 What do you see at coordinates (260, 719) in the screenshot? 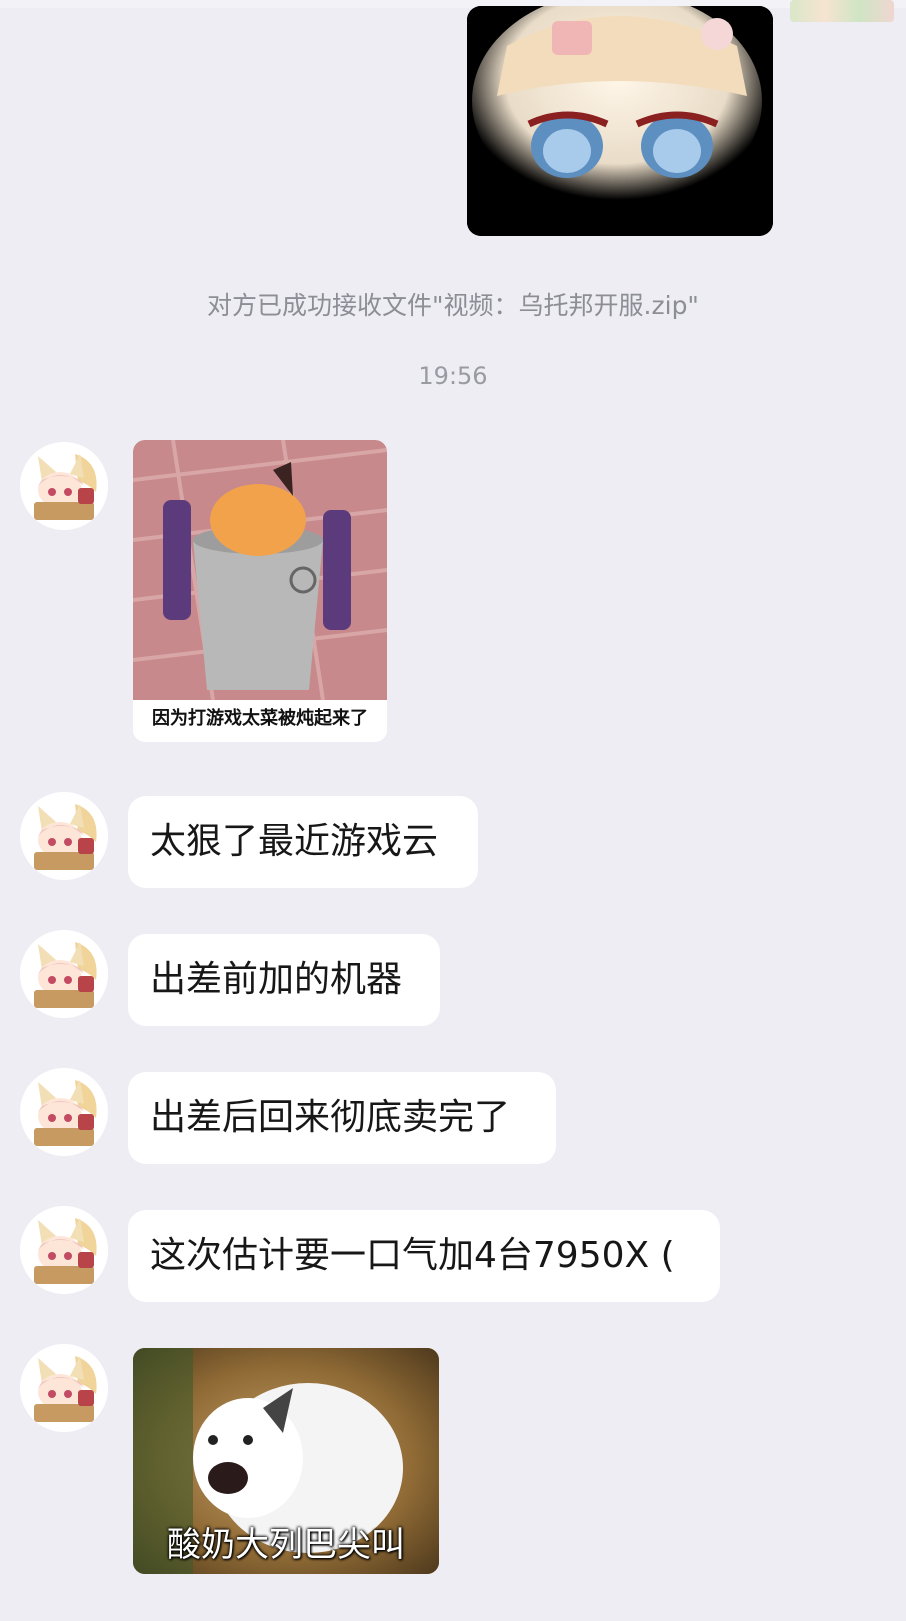
I see `sticker-caption: 因为打游戏太菜被炖起来了` at bounding box center [260, 719].